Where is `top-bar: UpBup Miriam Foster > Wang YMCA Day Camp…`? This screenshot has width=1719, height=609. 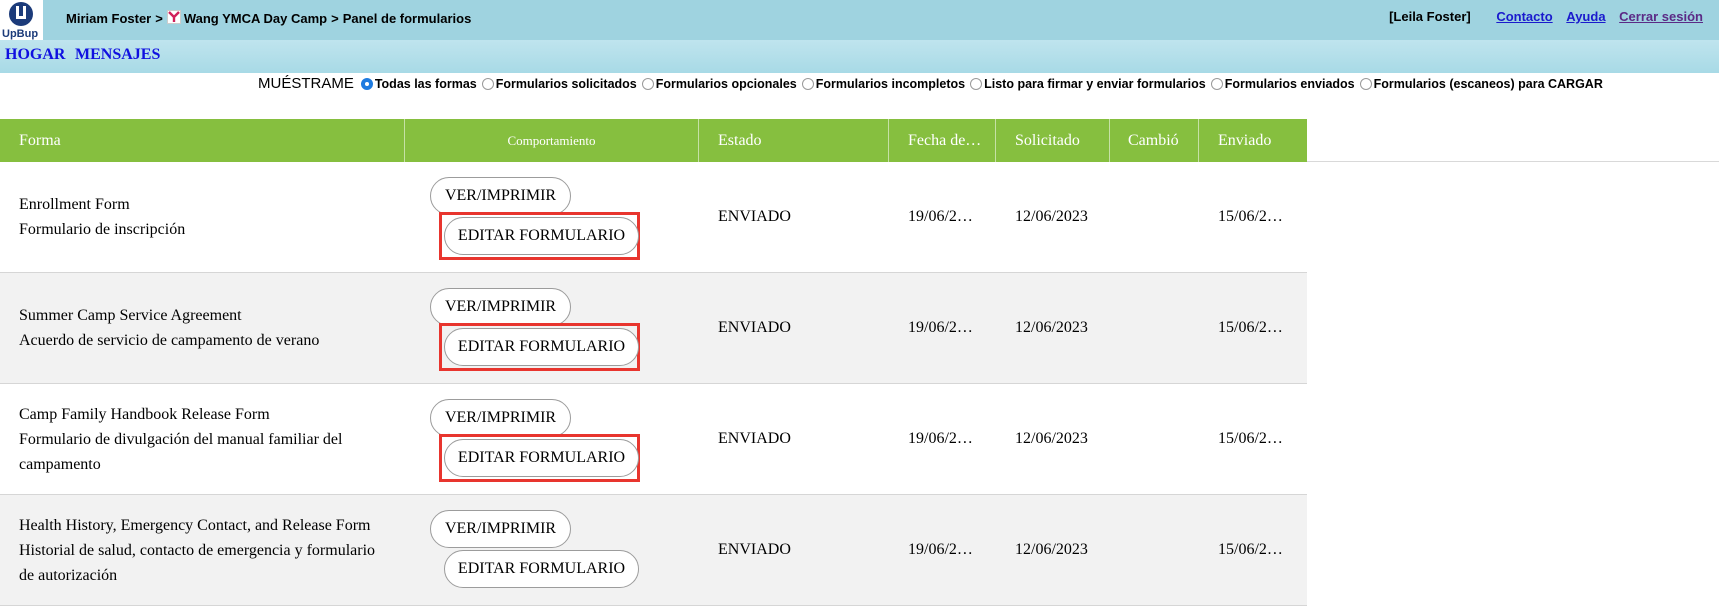
top-bar: UpBup Miriam Foster > Wang YMCA Day Camp… is located at coordinates (859, 20).